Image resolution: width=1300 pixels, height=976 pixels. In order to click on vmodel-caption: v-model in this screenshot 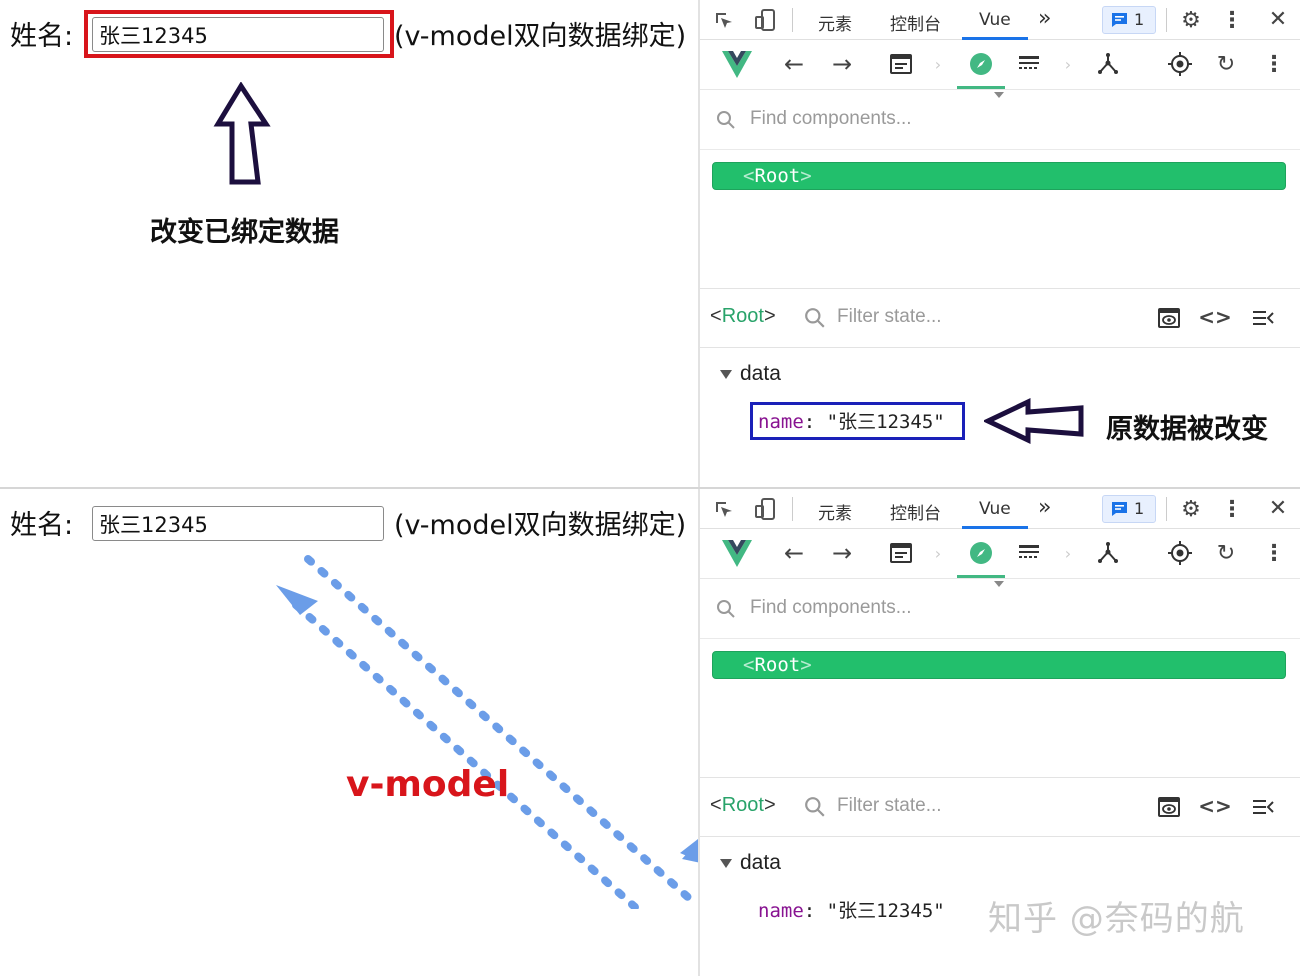, I will do `click(428, 784)`.